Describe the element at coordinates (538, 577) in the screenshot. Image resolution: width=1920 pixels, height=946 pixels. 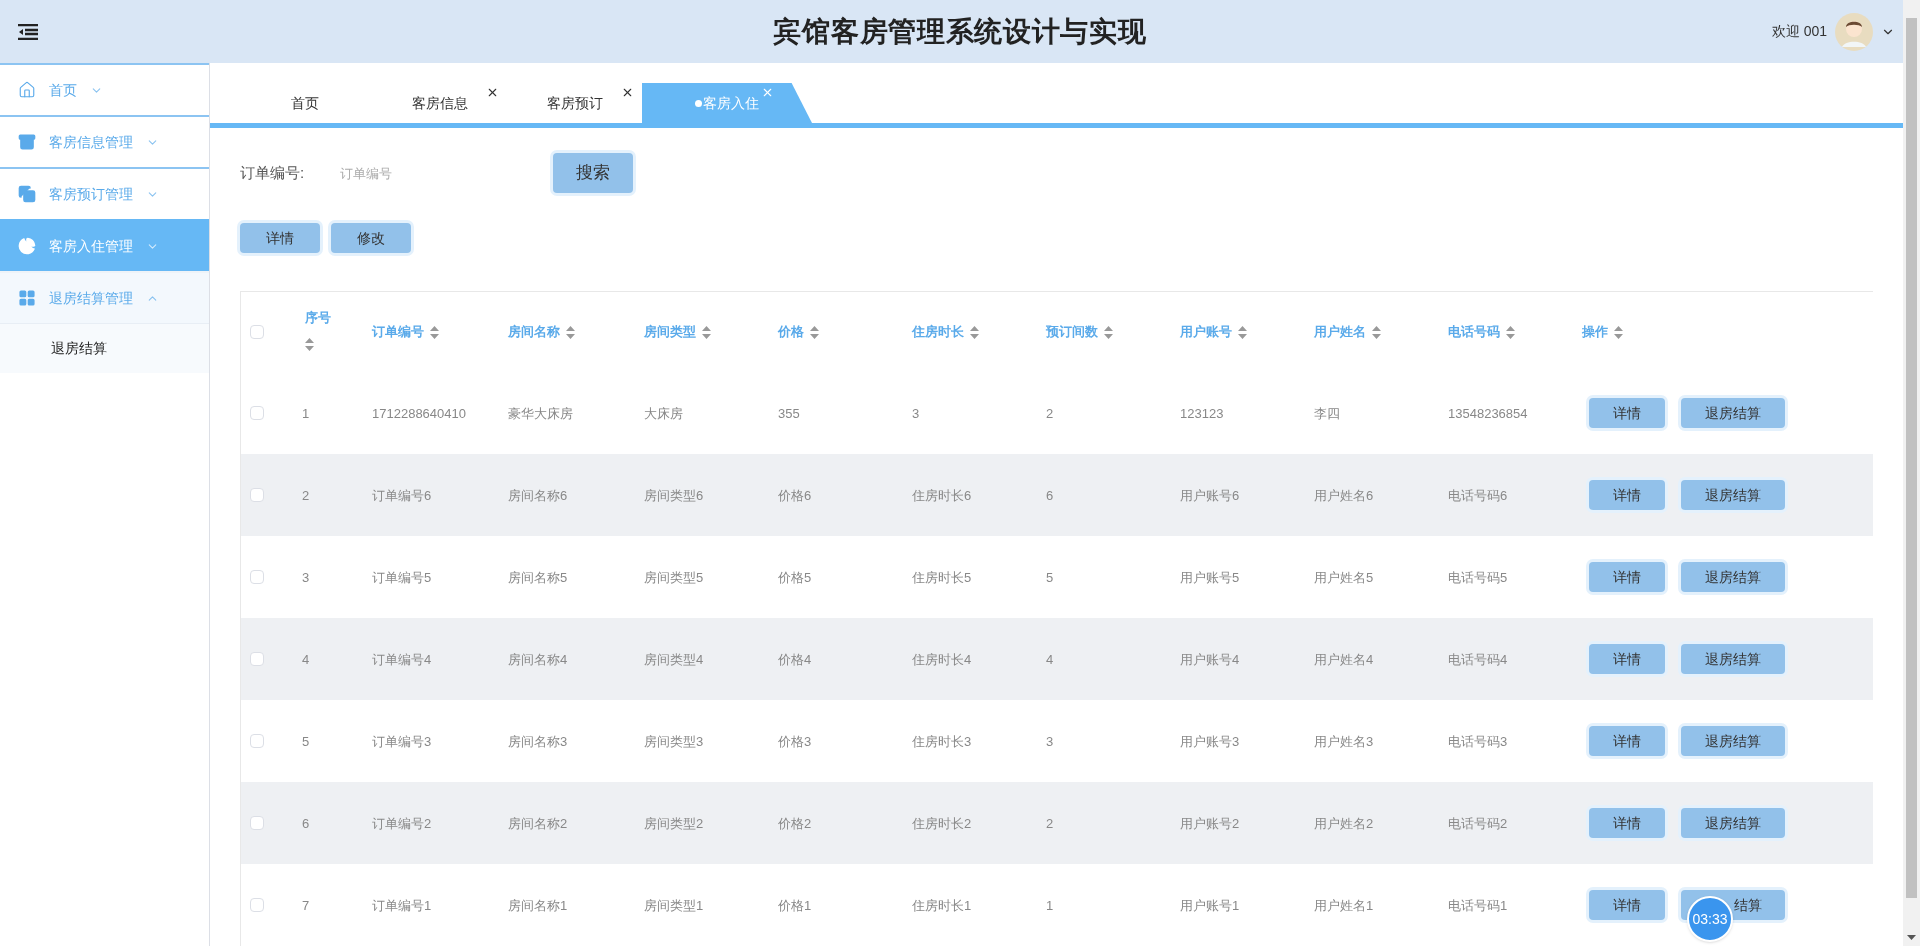
I see `table-cell: 房间名称5` at that location.